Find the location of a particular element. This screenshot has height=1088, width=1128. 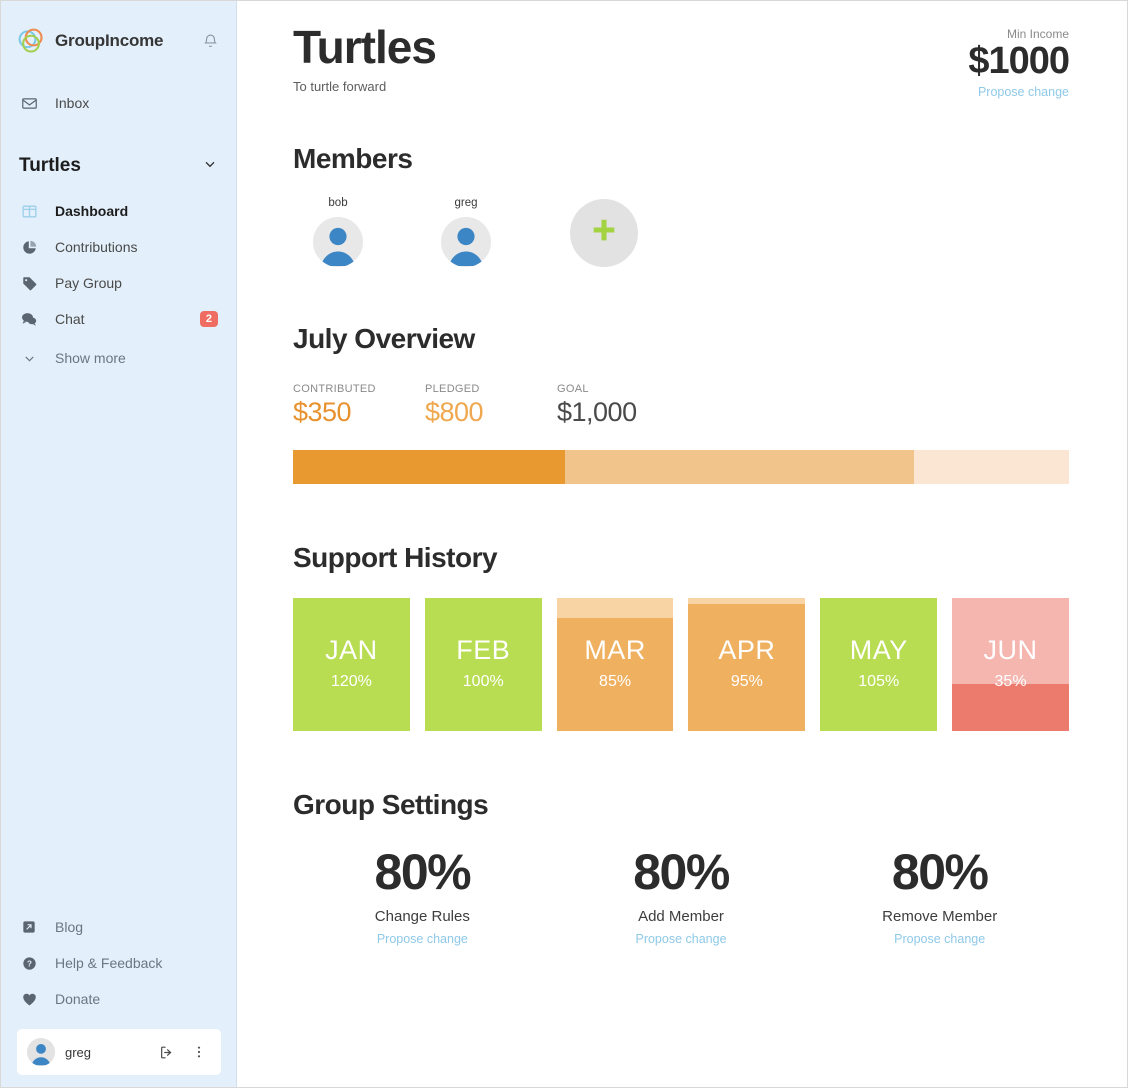

page-title-block: Turtles To turtle forward is located at coordinates (365, 58).